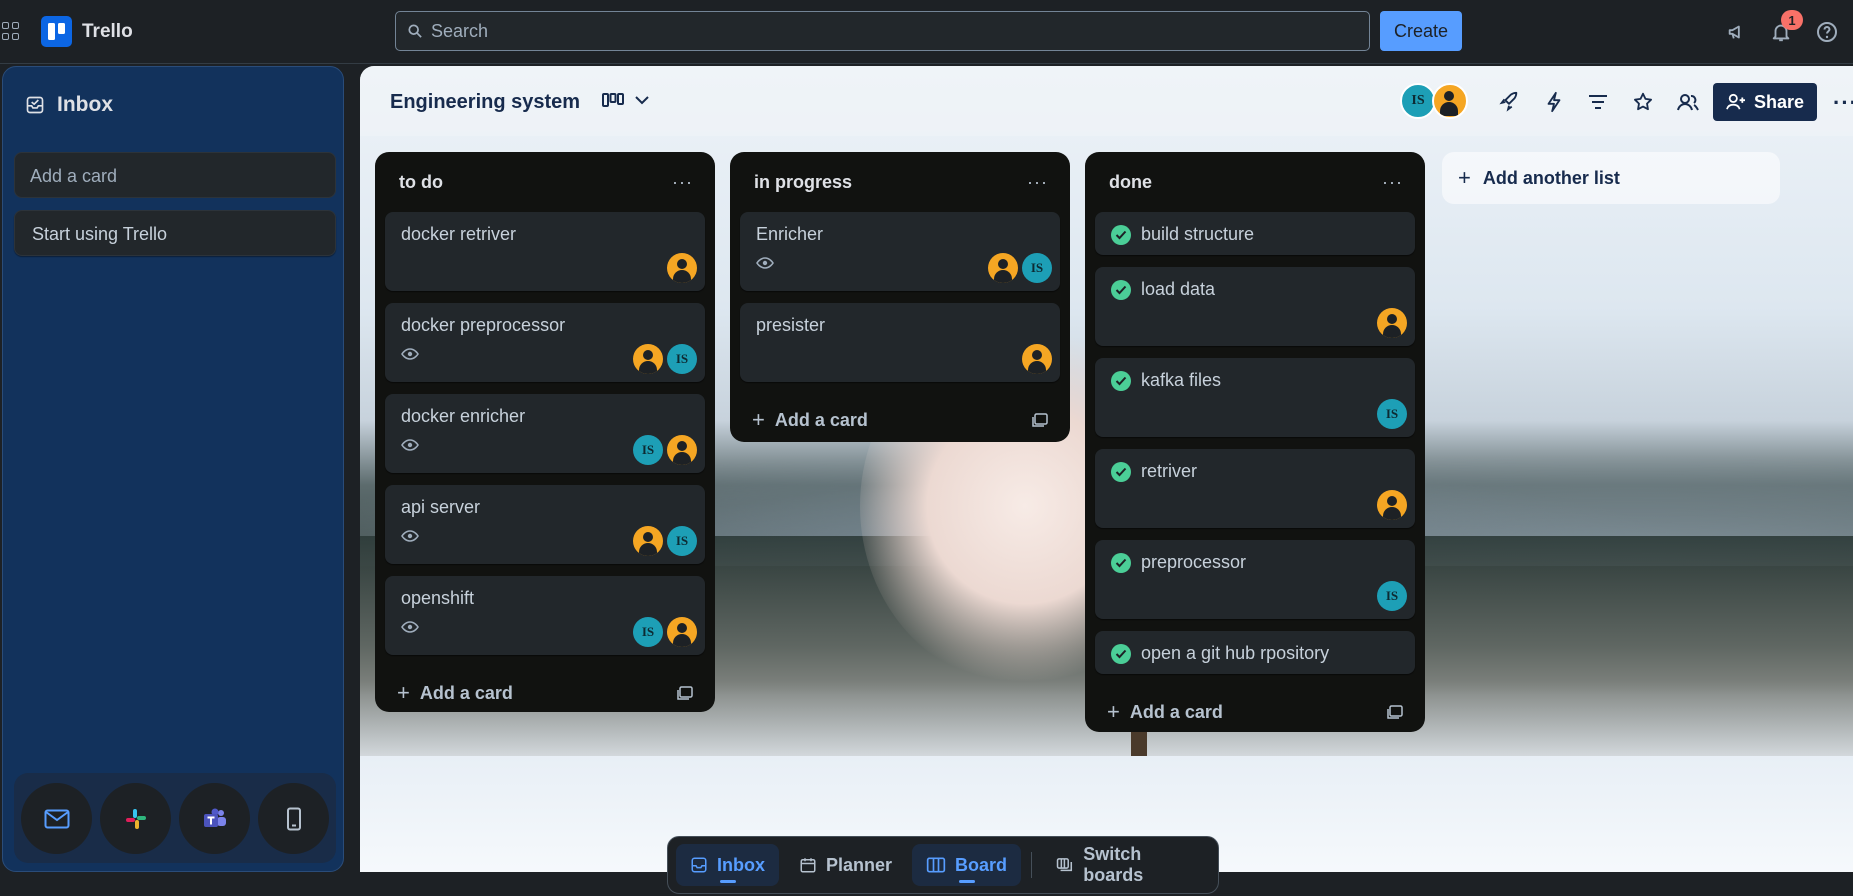 Image resolution: width=1853 pixels, height=896 pixels. Describe the element at coordinates (1169, 471) in the screenshot. I see `card-title: retriver` at that location.